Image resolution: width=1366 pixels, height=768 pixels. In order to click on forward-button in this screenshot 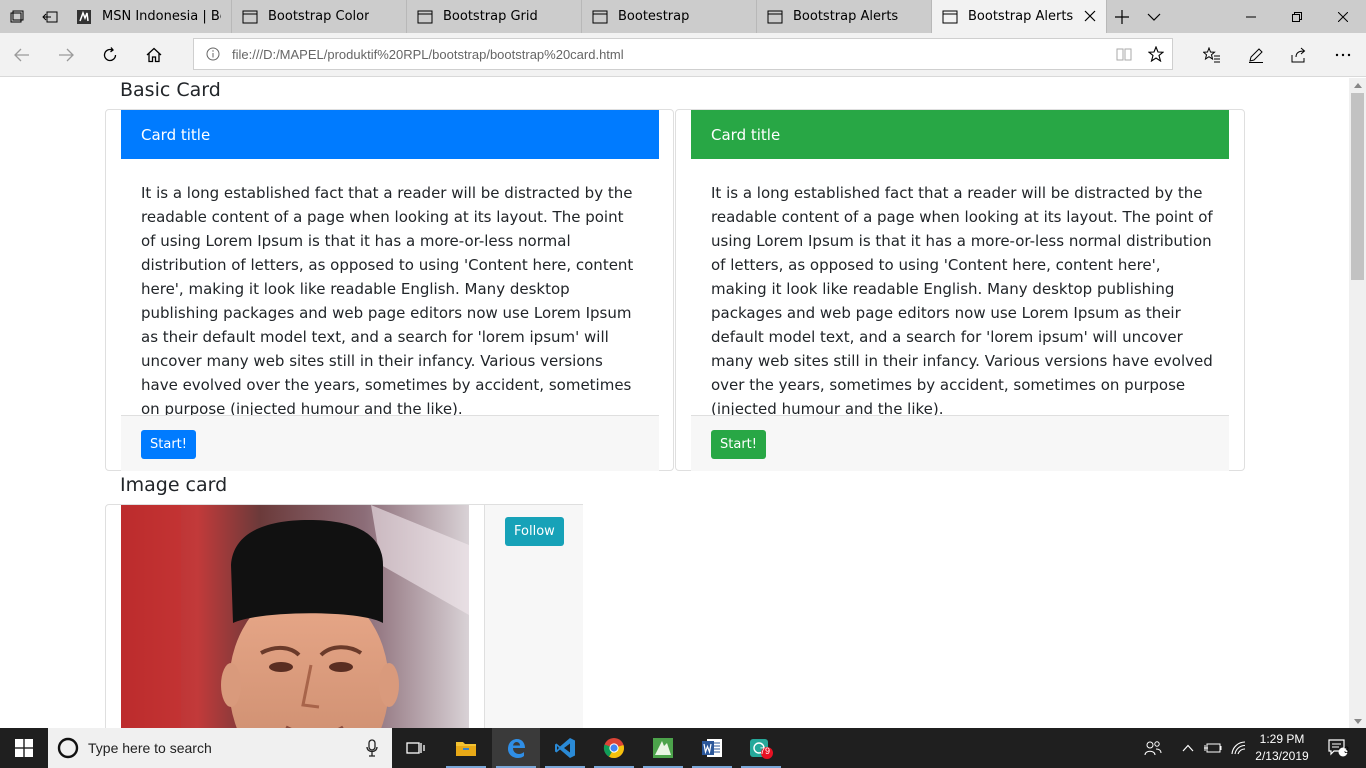, I will do `click(66, 55)`.